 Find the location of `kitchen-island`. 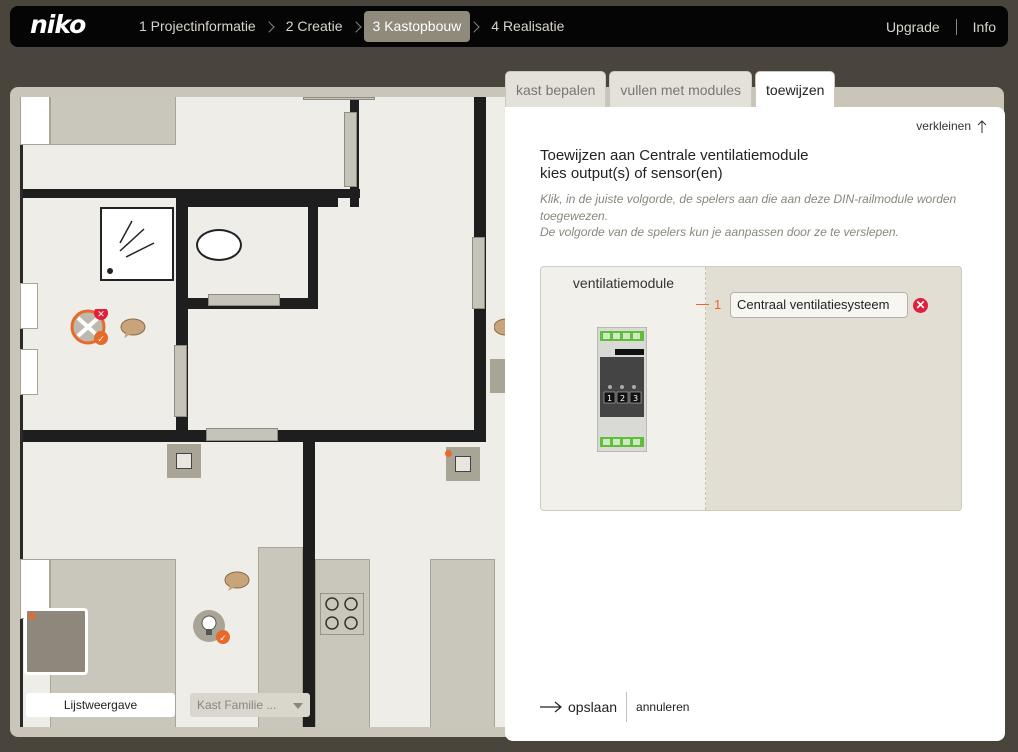

kitchen-island is located at coordinates (462, 643).